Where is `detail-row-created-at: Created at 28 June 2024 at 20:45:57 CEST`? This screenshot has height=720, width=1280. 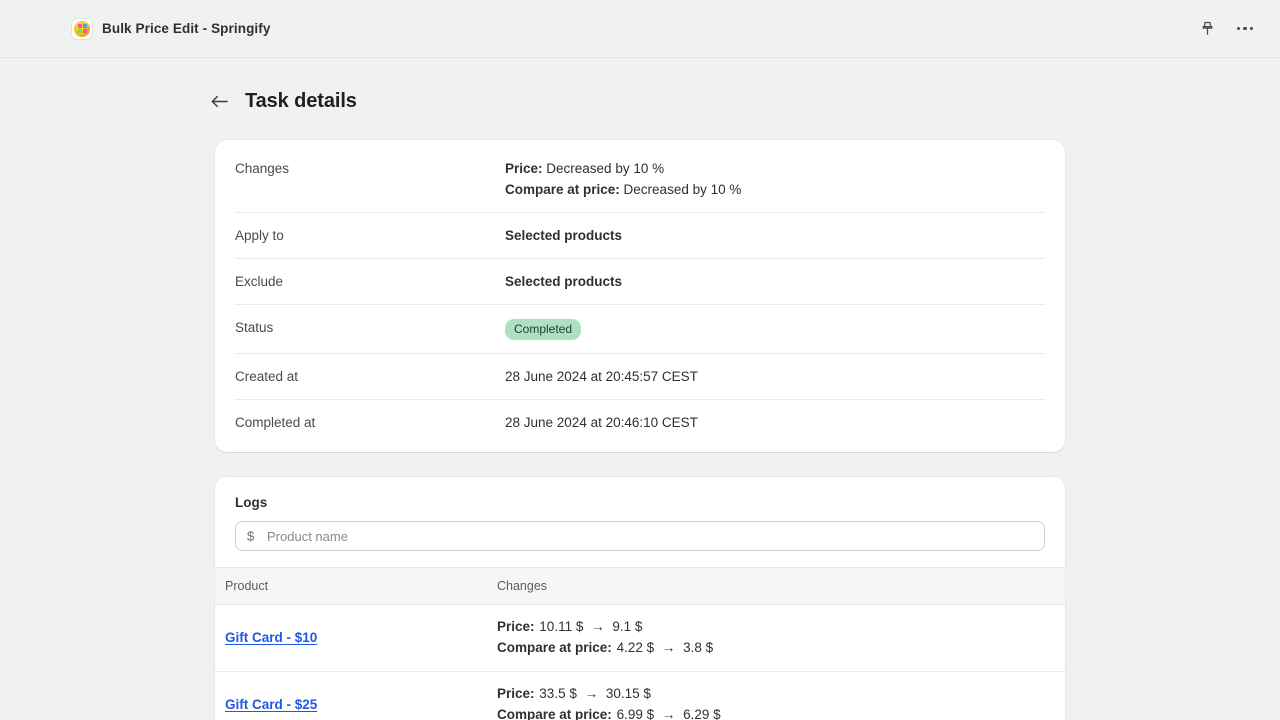 detail-row-created-at: Created at 28 June 2024 at 20:45:57 CEST is located at coordinates (640, 376).